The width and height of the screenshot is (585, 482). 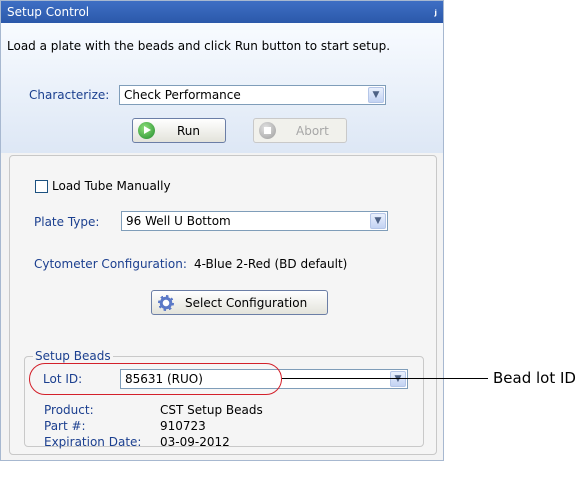 What do you see at coordinates (146, 130) in the screenshot?
I see `run-icon` at bounding box center [146, 130].